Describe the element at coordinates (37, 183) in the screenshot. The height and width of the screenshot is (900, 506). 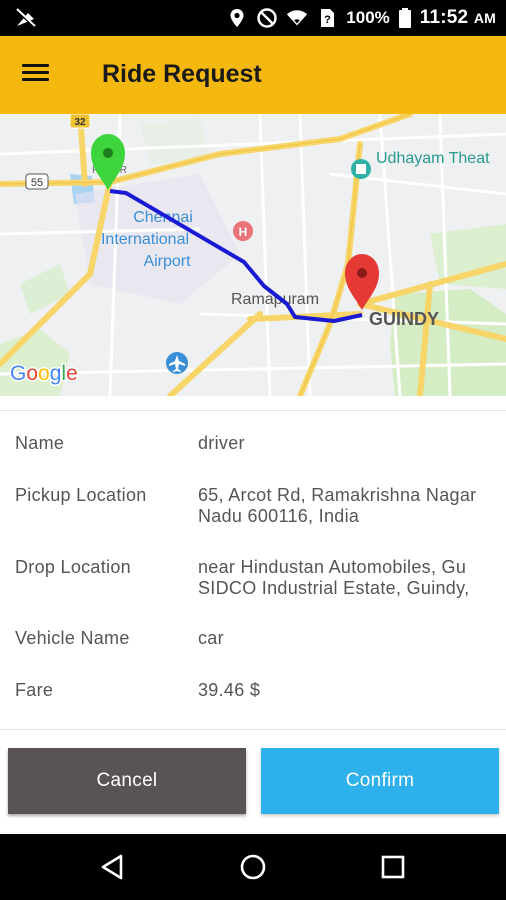
I see `route-55-label: 55` at that location.